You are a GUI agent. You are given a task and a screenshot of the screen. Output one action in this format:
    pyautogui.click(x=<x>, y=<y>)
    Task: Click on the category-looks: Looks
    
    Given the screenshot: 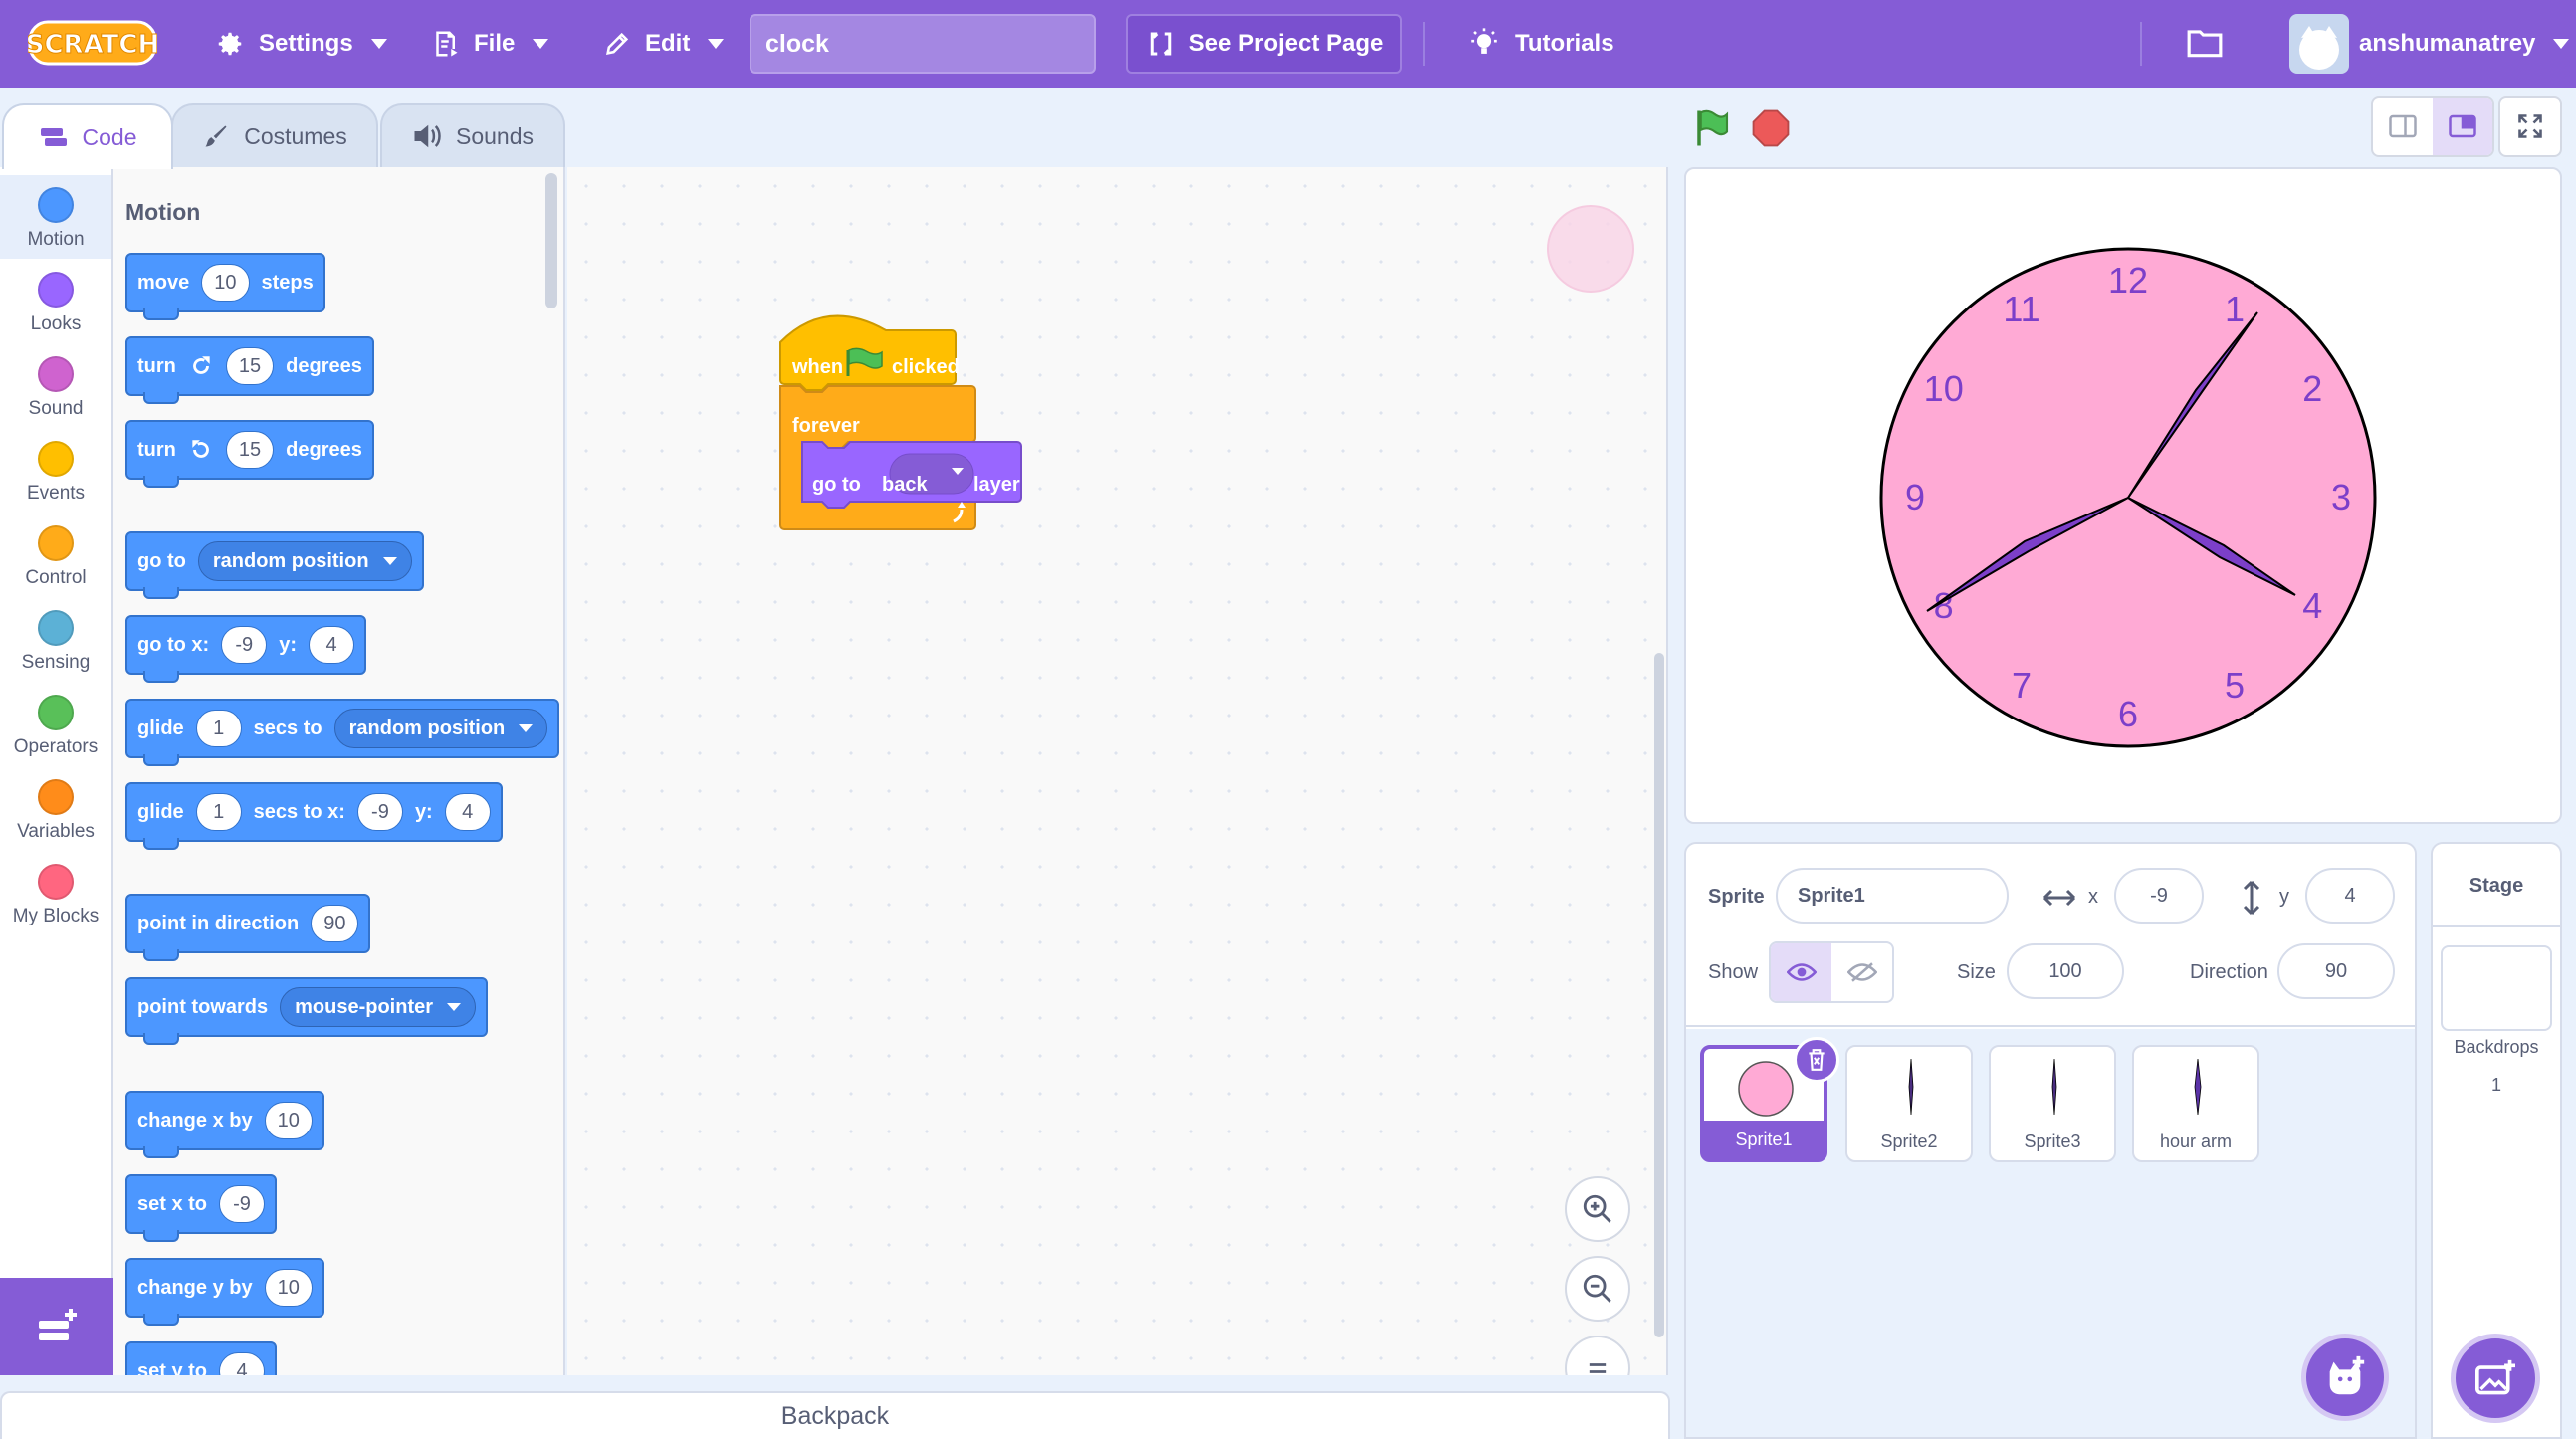 What is the action you would take?
    pyautogui.click(x=55, y=301)
    